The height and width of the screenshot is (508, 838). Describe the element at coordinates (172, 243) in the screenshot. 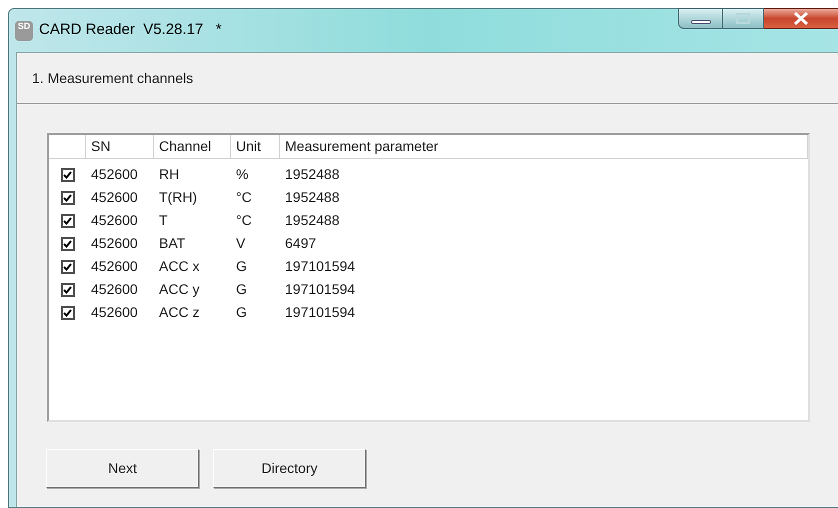

I see `table-cell-text: BAT` at that location.